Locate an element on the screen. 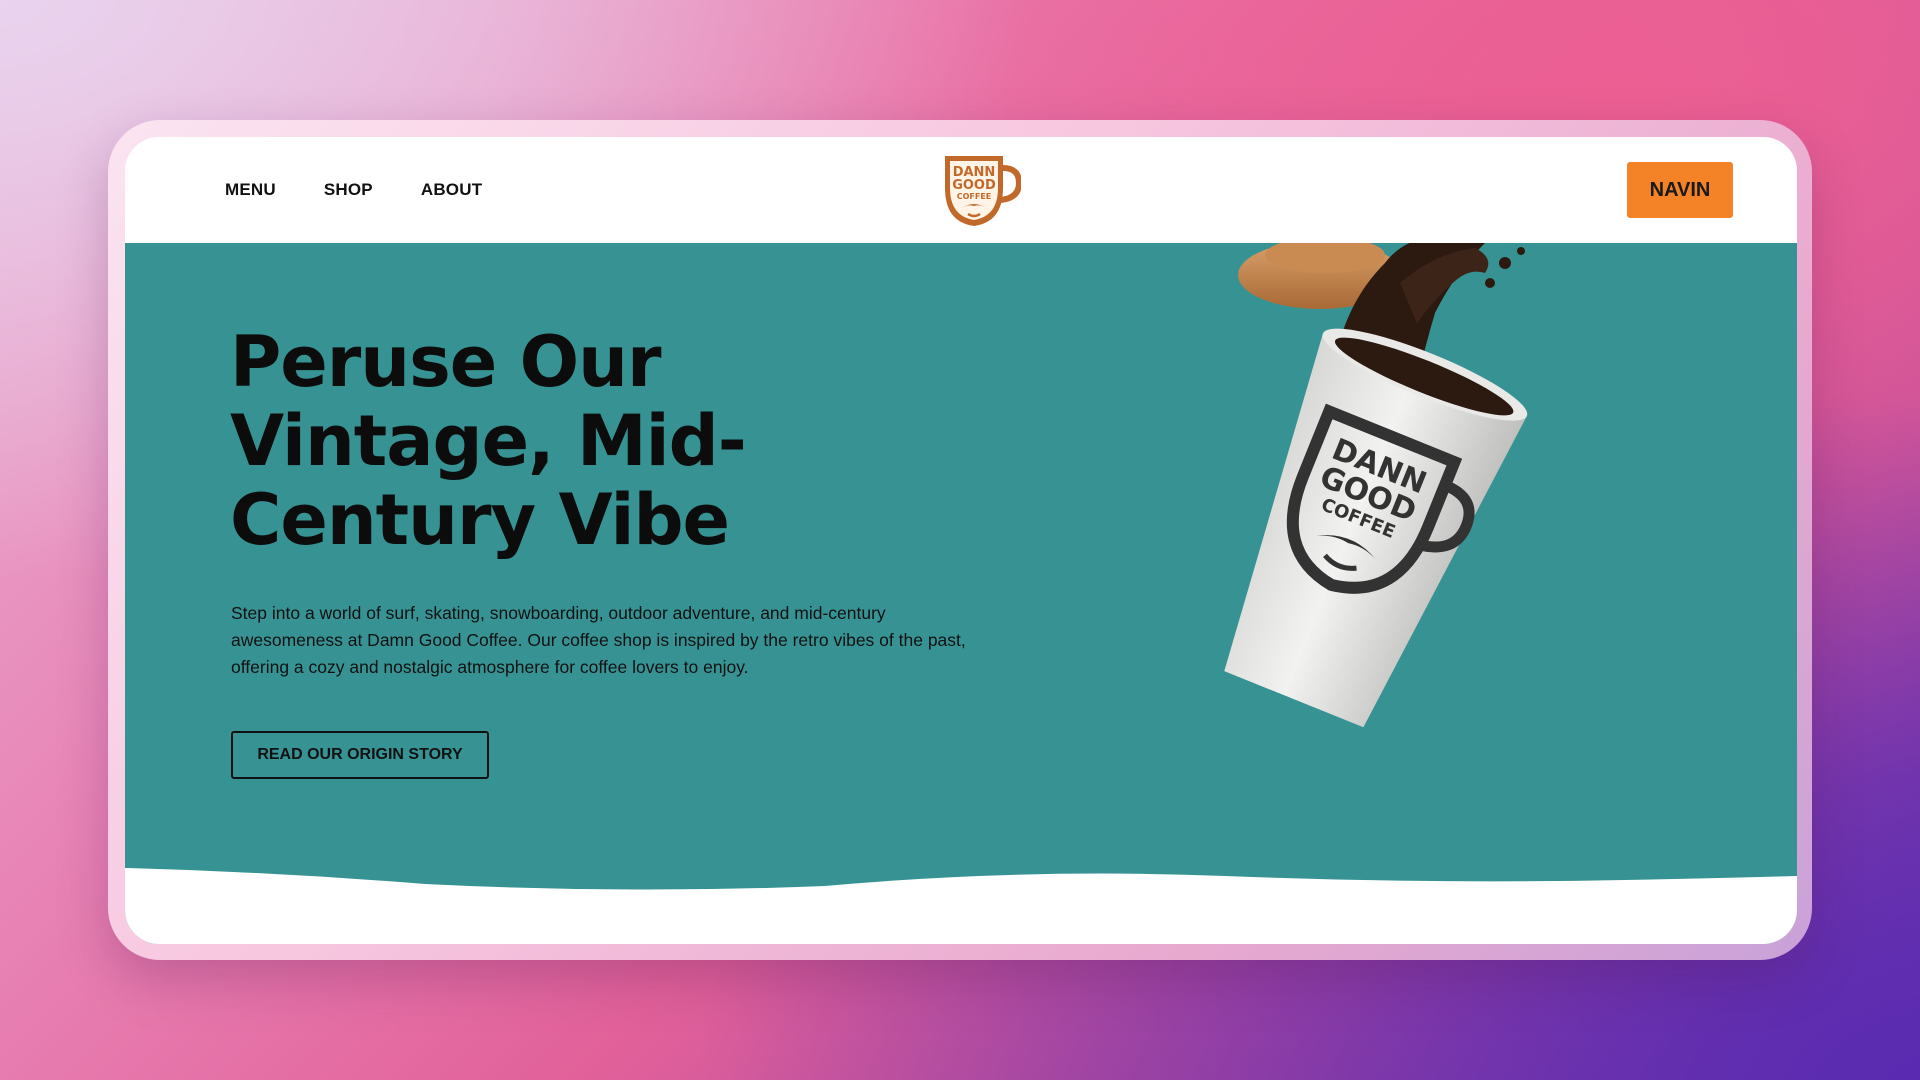 The width and height of the screenshot is (1920, 1080). coffee-mug-logo: DANN GOOD COFFEE is located at coordinates (981, 191).